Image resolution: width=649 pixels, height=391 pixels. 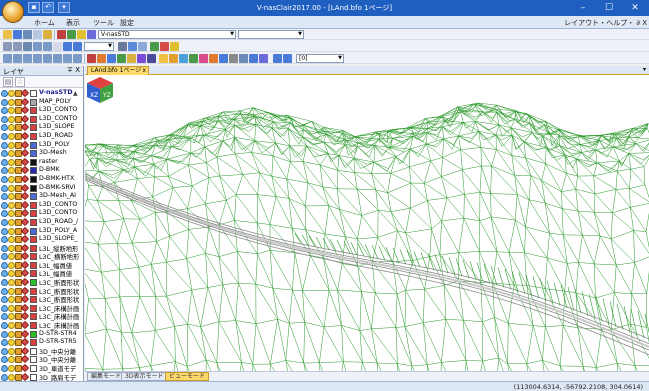 I want to click on layer-row: L3D_CONTO, so click(x=41, y=119).